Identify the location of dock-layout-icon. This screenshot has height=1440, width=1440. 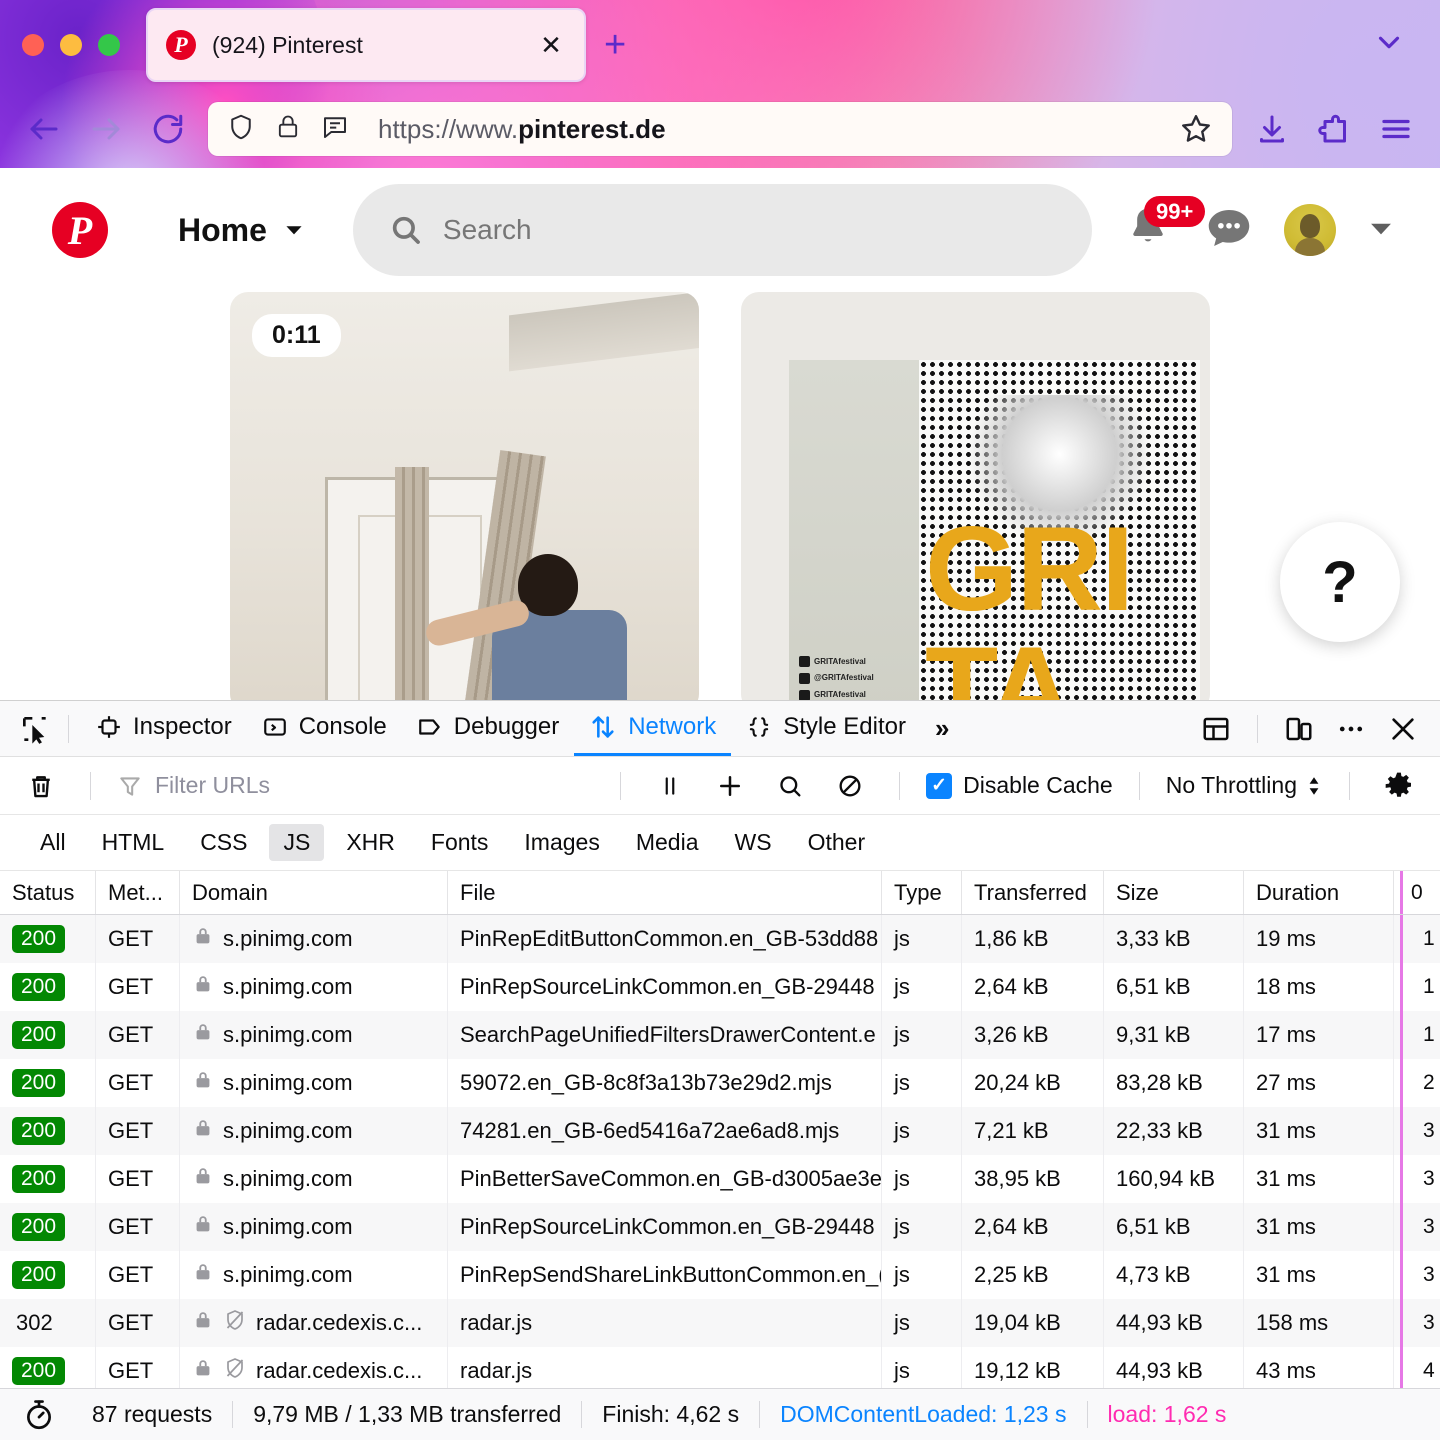
(1216, 729).